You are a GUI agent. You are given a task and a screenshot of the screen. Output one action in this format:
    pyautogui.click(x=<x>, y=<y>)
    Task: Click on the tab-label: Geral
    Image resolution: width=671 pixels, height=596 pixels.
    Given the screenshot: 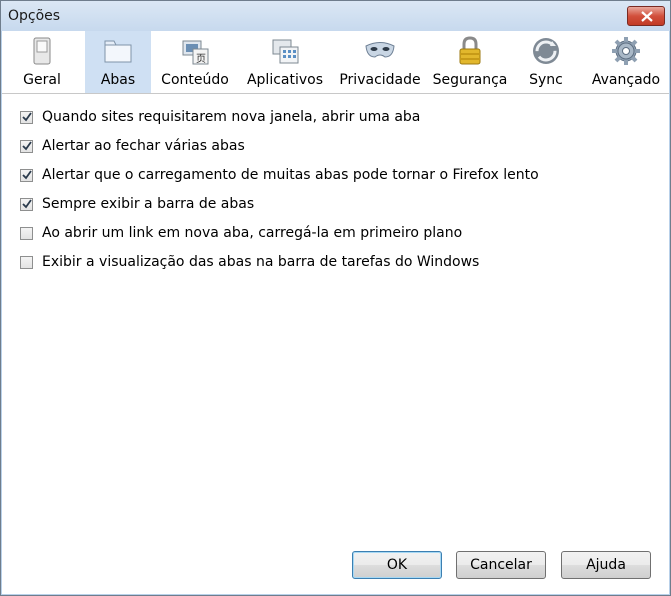 What is the action you would take?
    pyautogui.click(x=42, y=80)
    